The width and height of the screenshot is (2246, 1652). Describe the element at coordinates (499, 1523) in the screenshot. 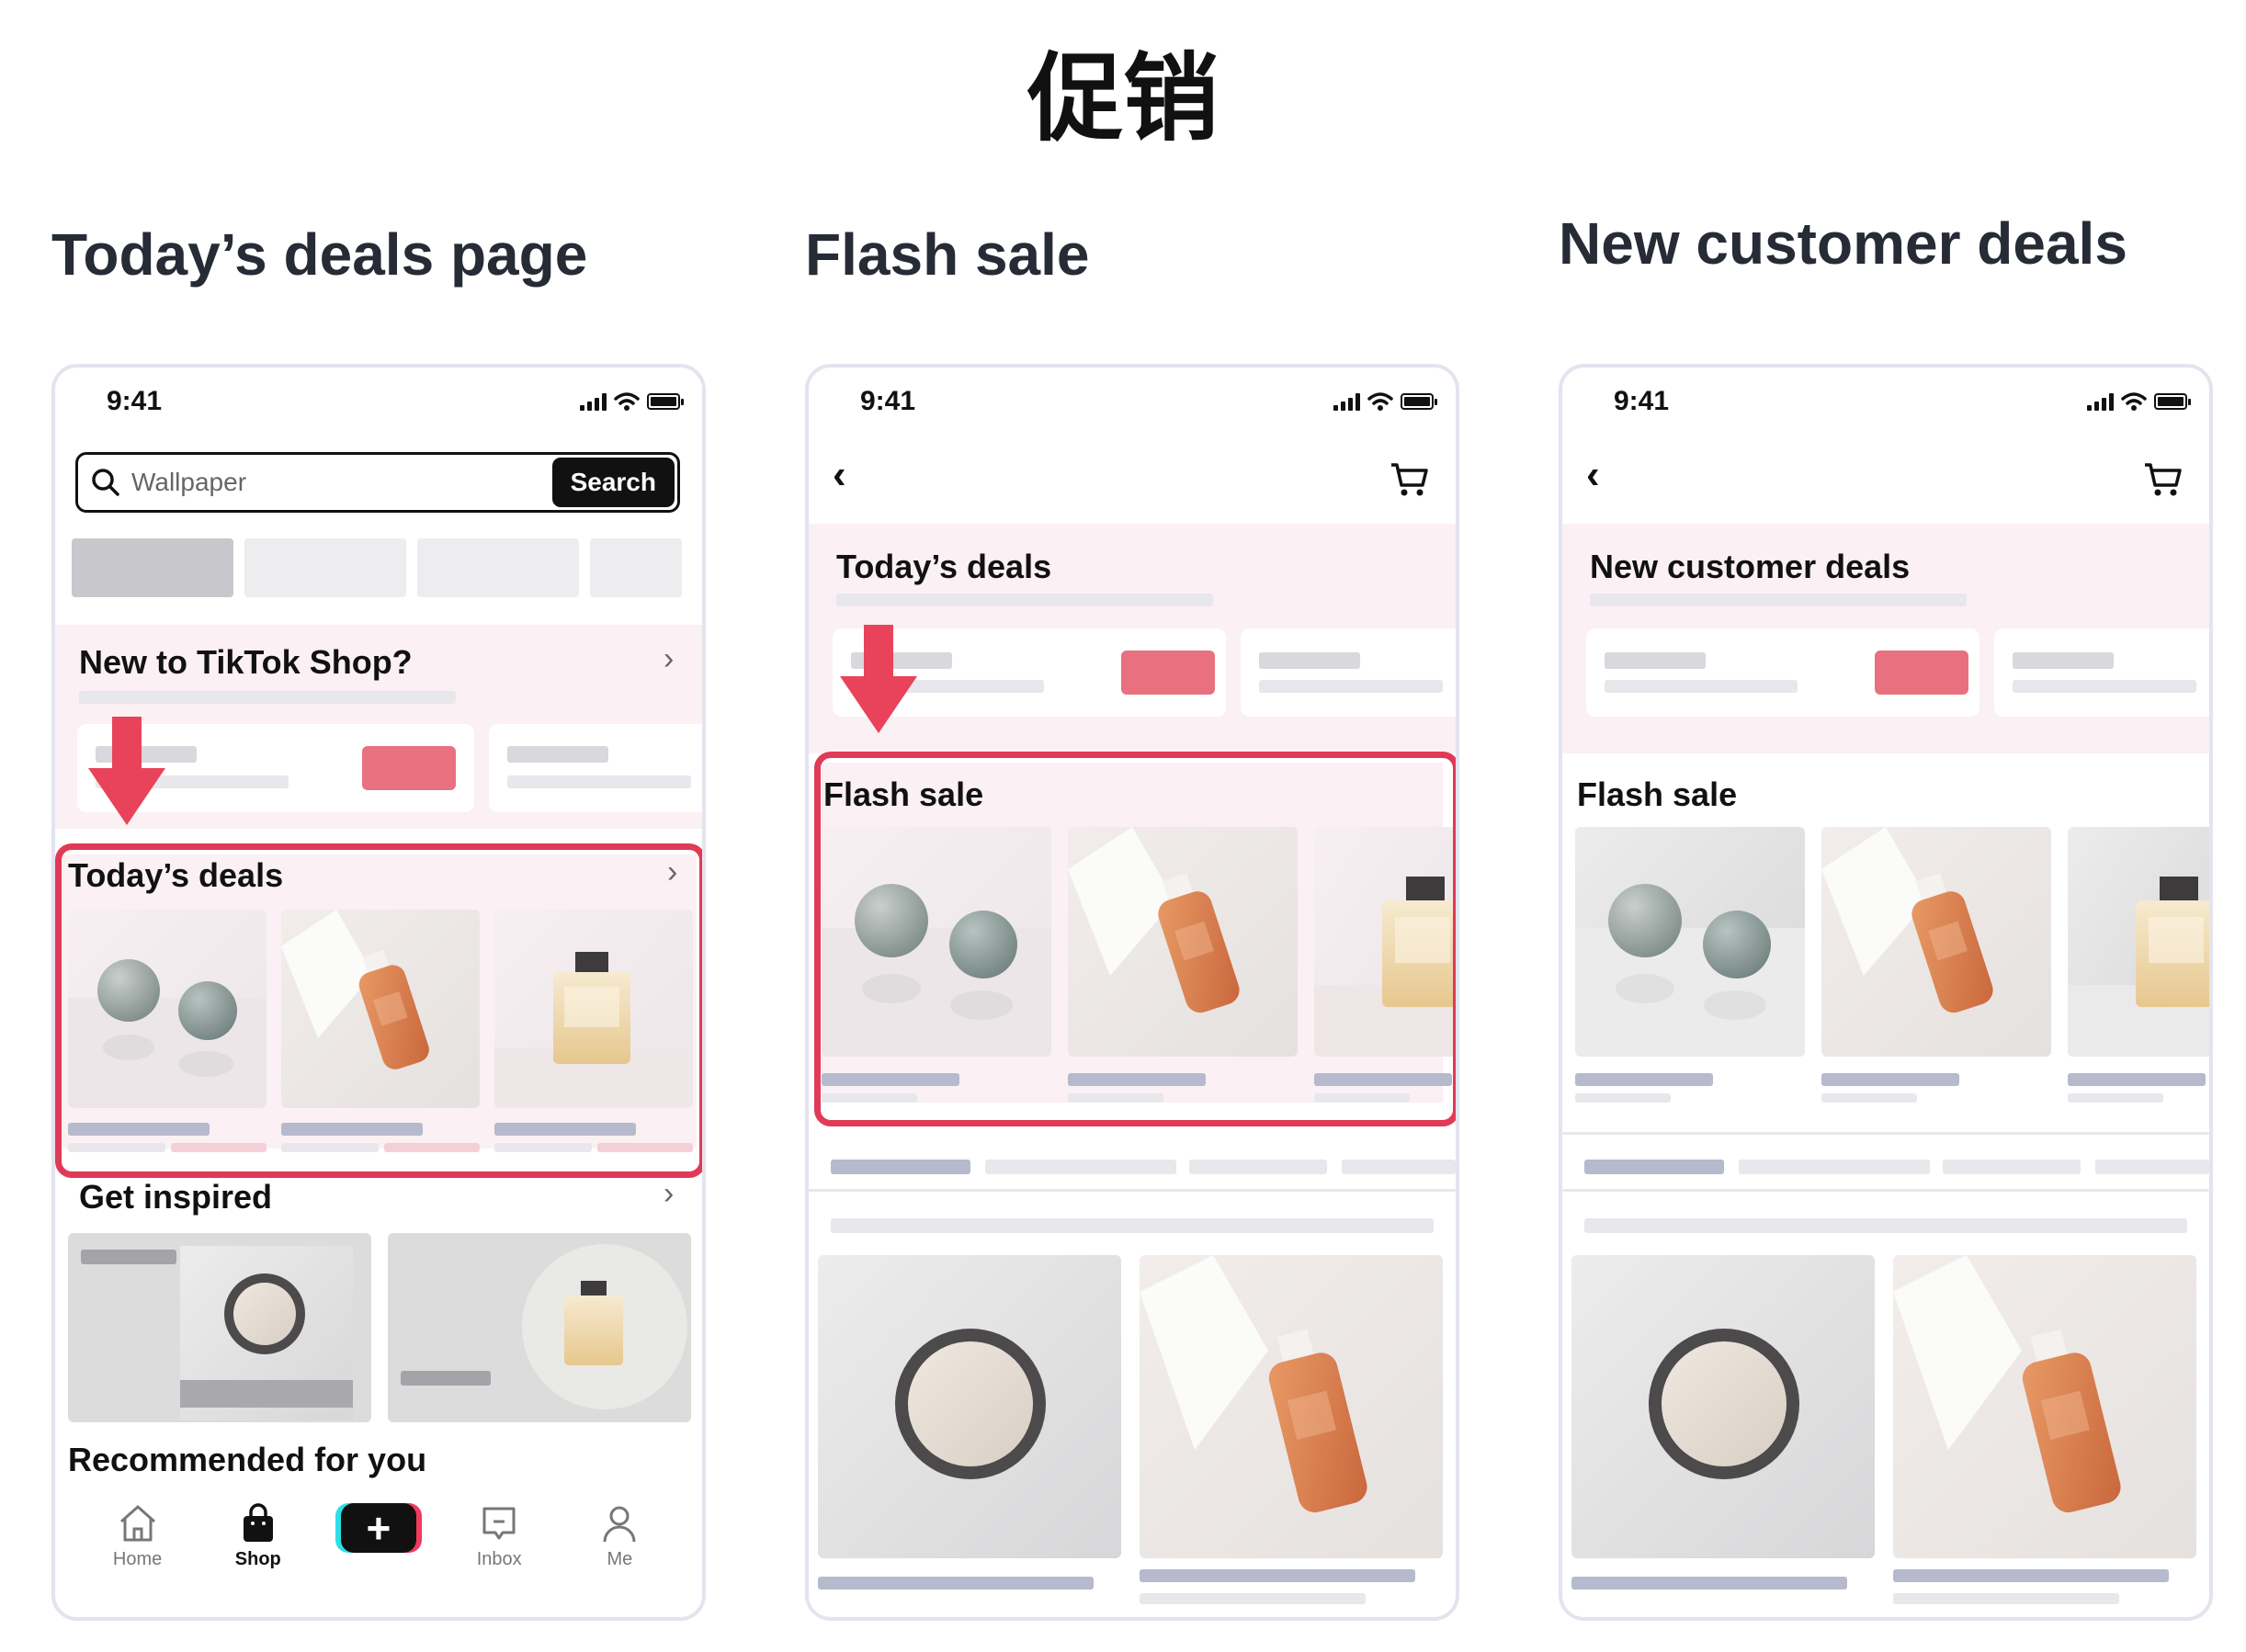

I see `inbox-icon` at that location.